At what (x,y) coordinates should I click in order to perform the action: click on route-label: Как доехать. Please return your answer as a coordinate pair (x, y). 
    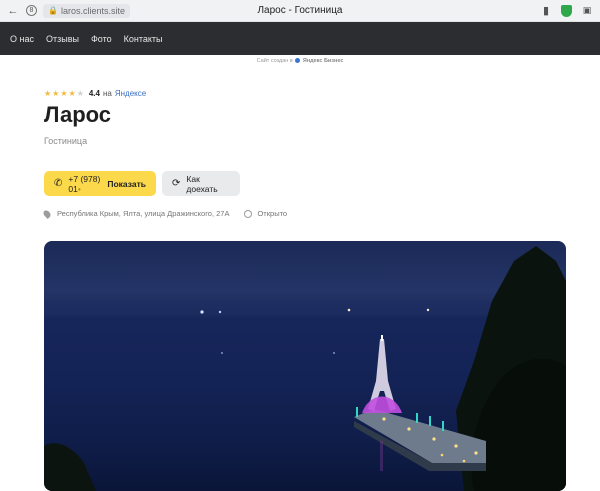
    Looking at the image, I should click on (202, 183).